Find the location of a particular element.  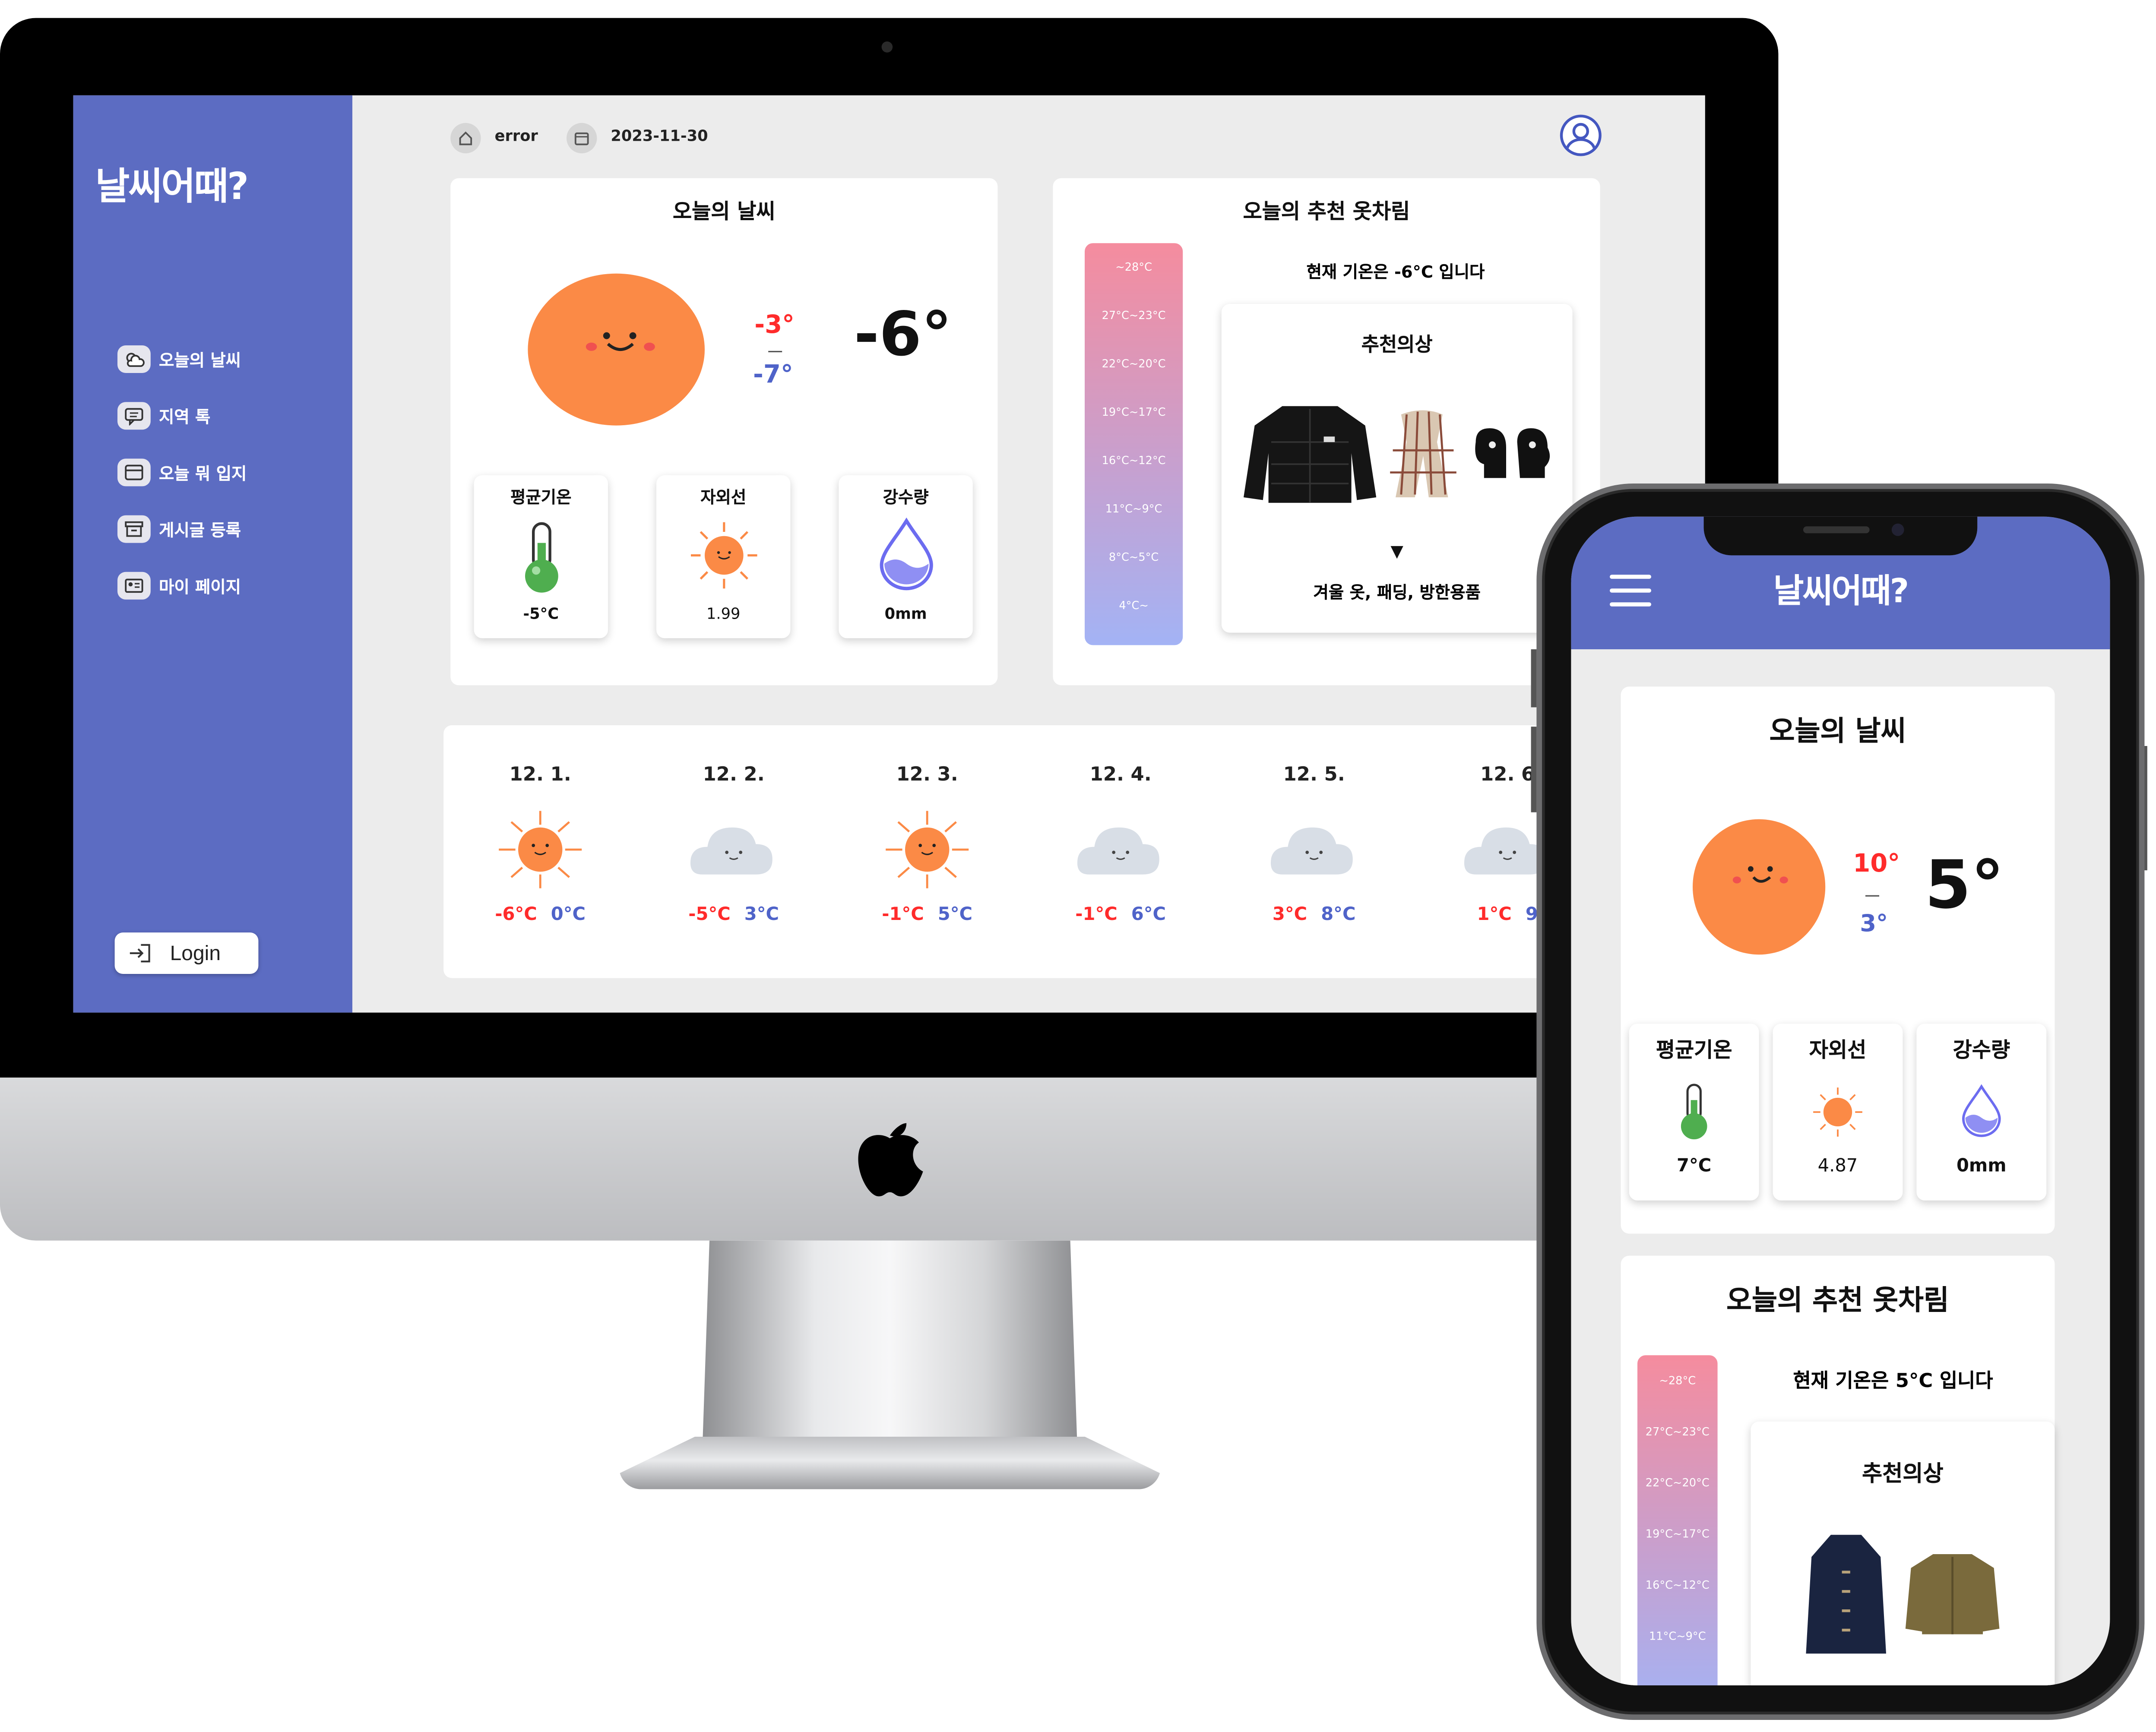

sidebar-item-new-post: 게시글 등록 is located at coordinates (228, 529).